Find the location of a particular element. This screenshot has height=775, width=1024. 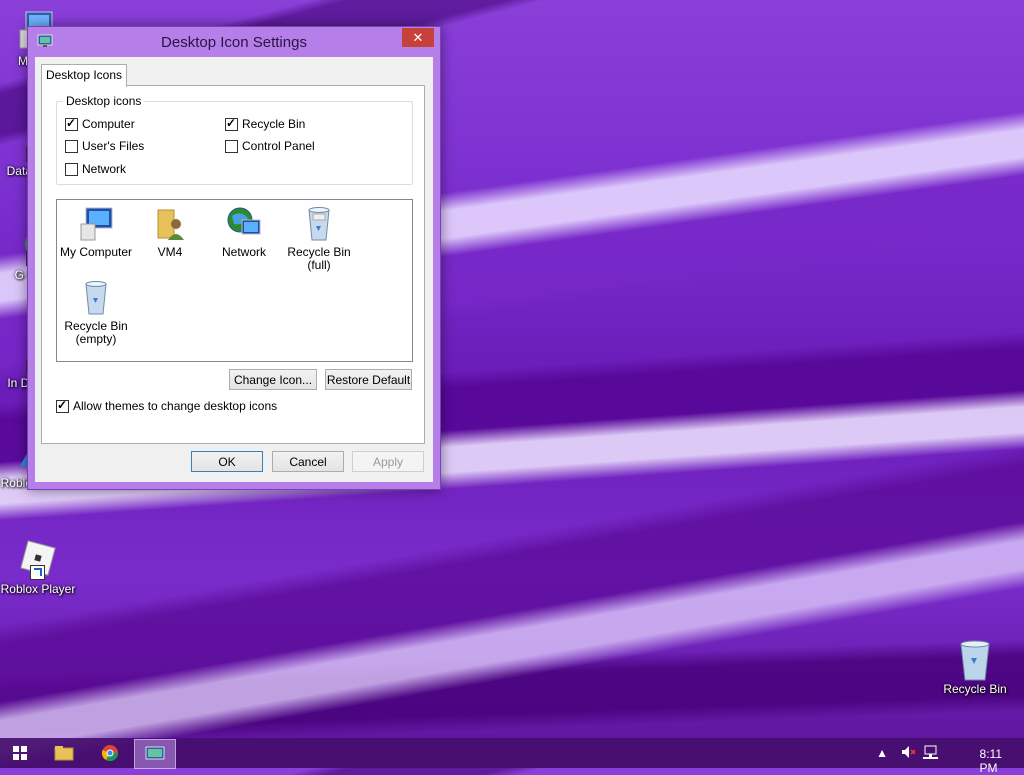

list-item-my-computer: My Computer is located at coordinates (96, 232).